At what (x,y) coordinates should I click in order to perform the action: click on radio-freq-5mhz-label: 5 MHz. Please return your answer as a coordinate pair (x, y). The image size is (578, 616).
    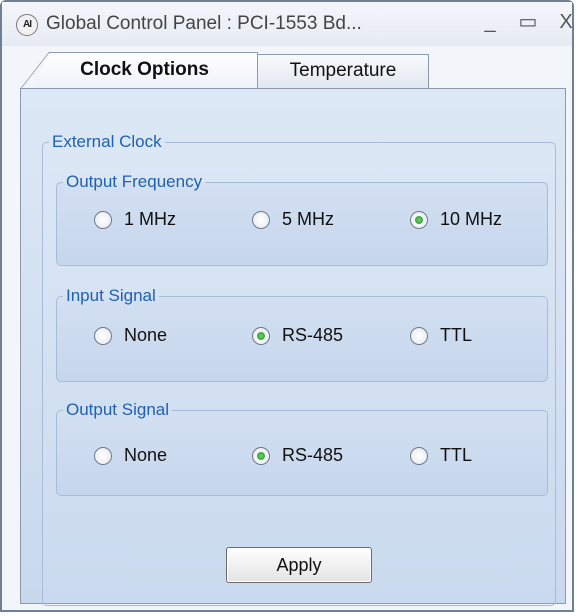
    Looking at the image, I should click on (308, 219).